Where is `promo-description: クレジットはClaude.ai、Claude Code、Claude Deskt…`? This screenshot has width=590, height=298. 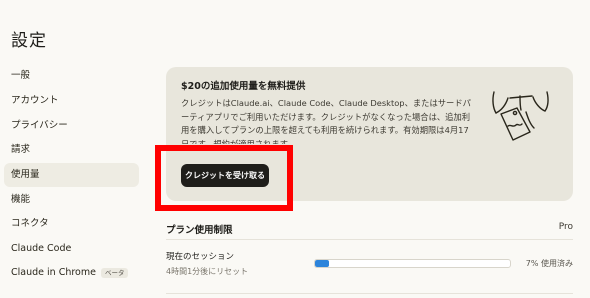 promo-description: クレジットはClaude.ai、Claude Code、Claude Deskt… is located at coordinates (326, 121).